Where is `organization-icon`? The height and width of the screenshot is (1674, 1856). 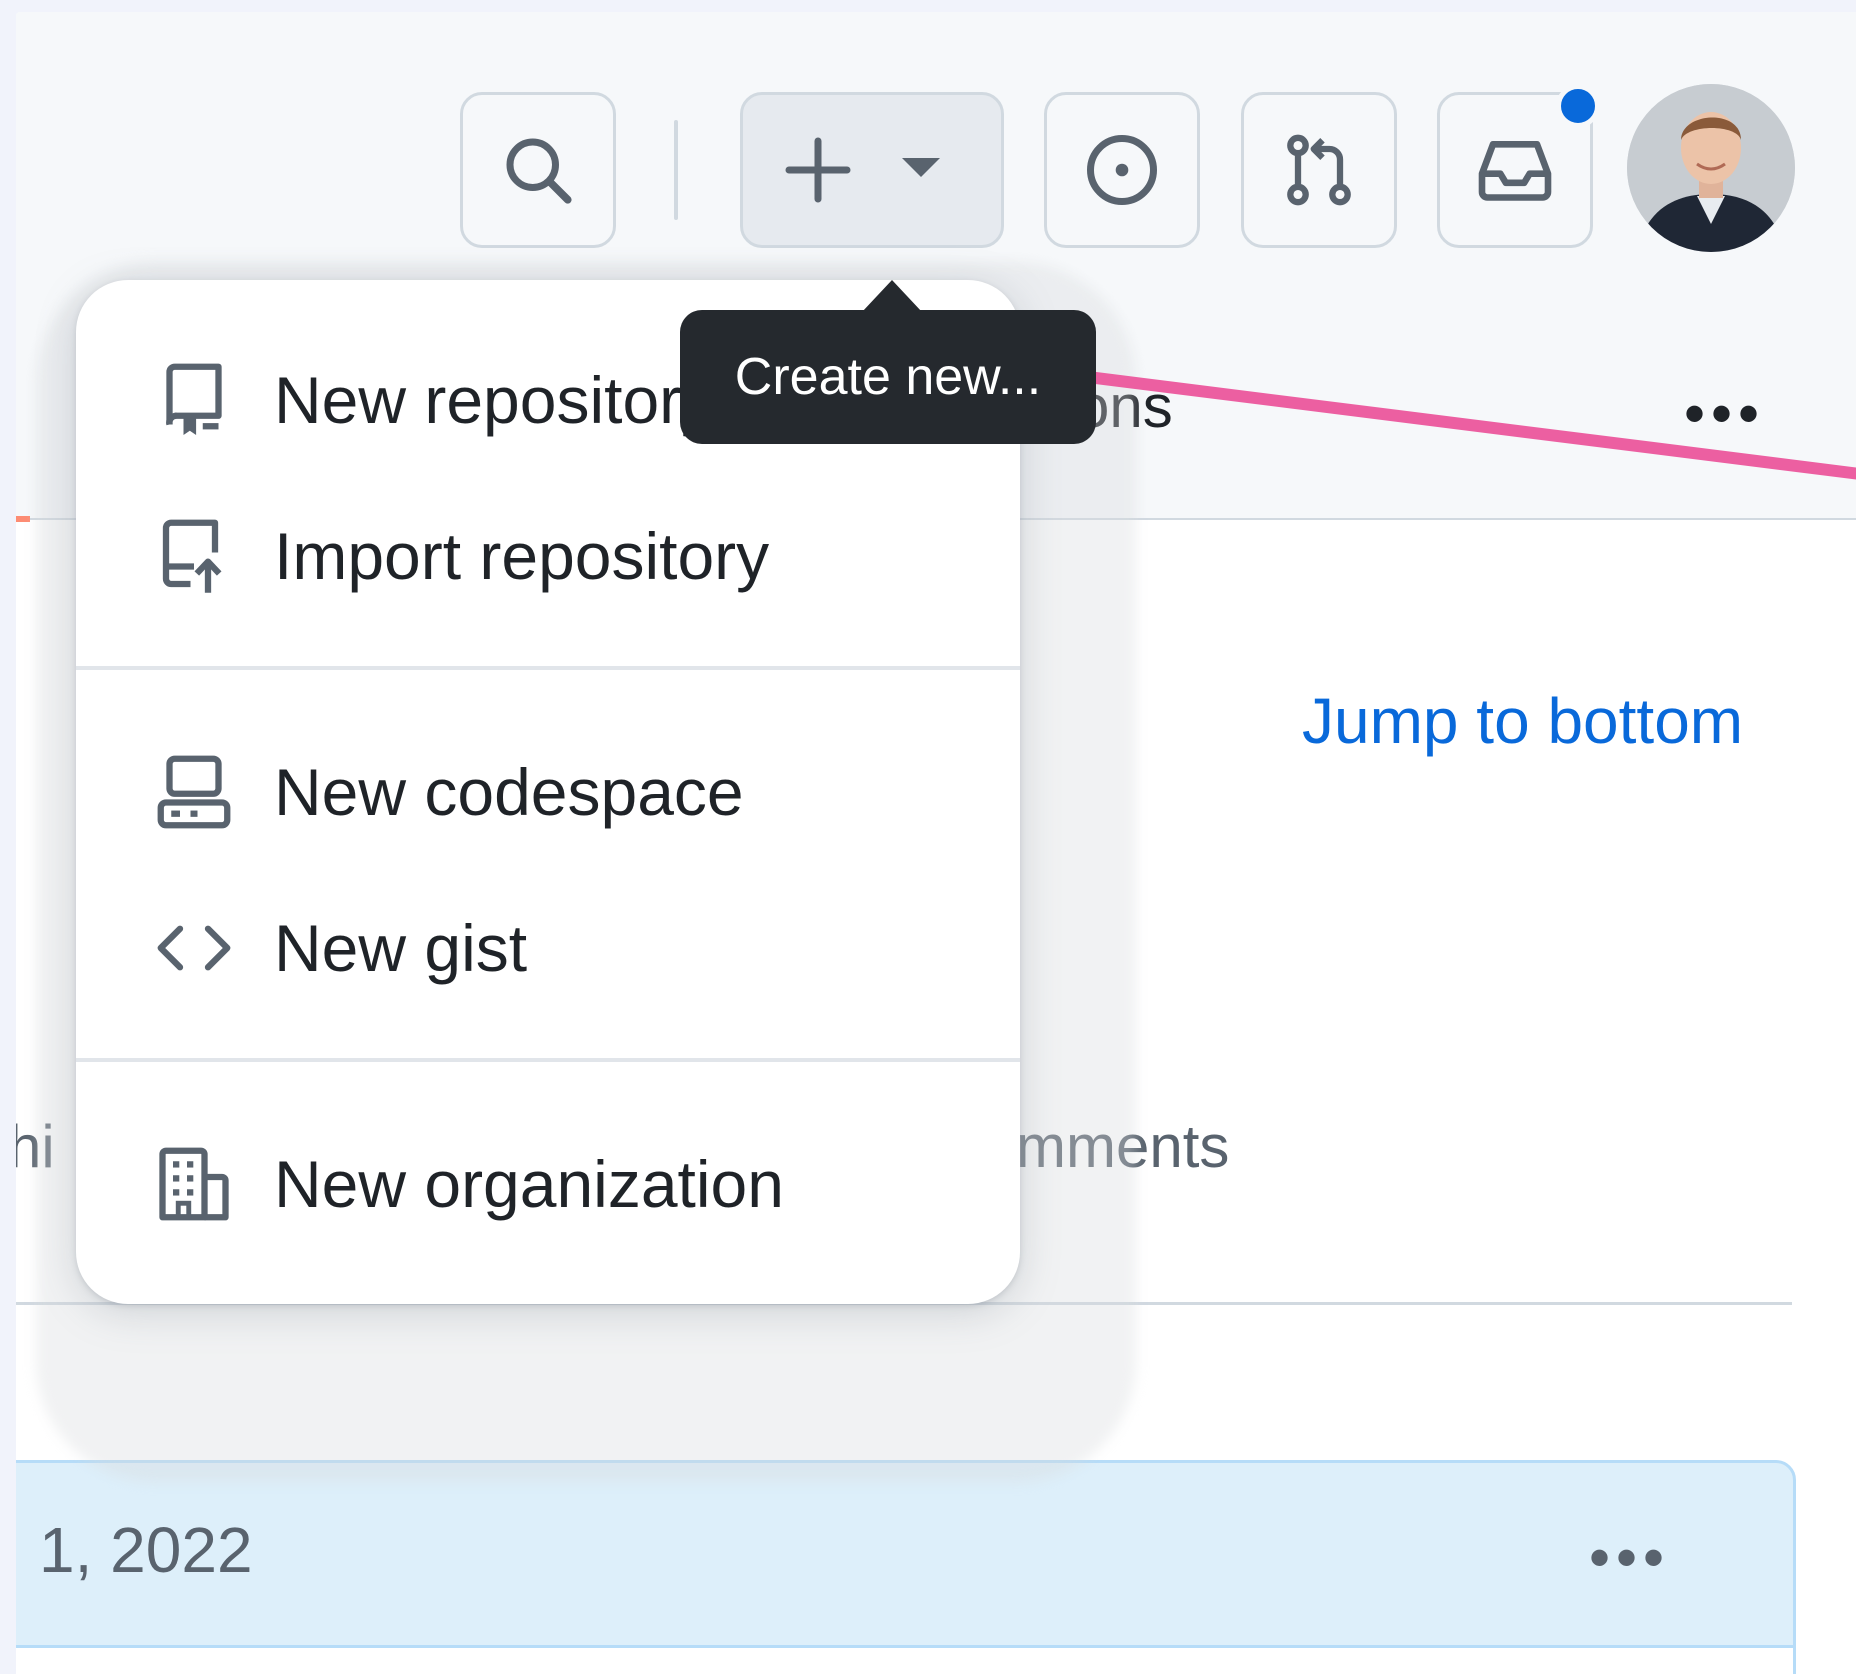 organization-icon is located at coordinates (194, 1184).